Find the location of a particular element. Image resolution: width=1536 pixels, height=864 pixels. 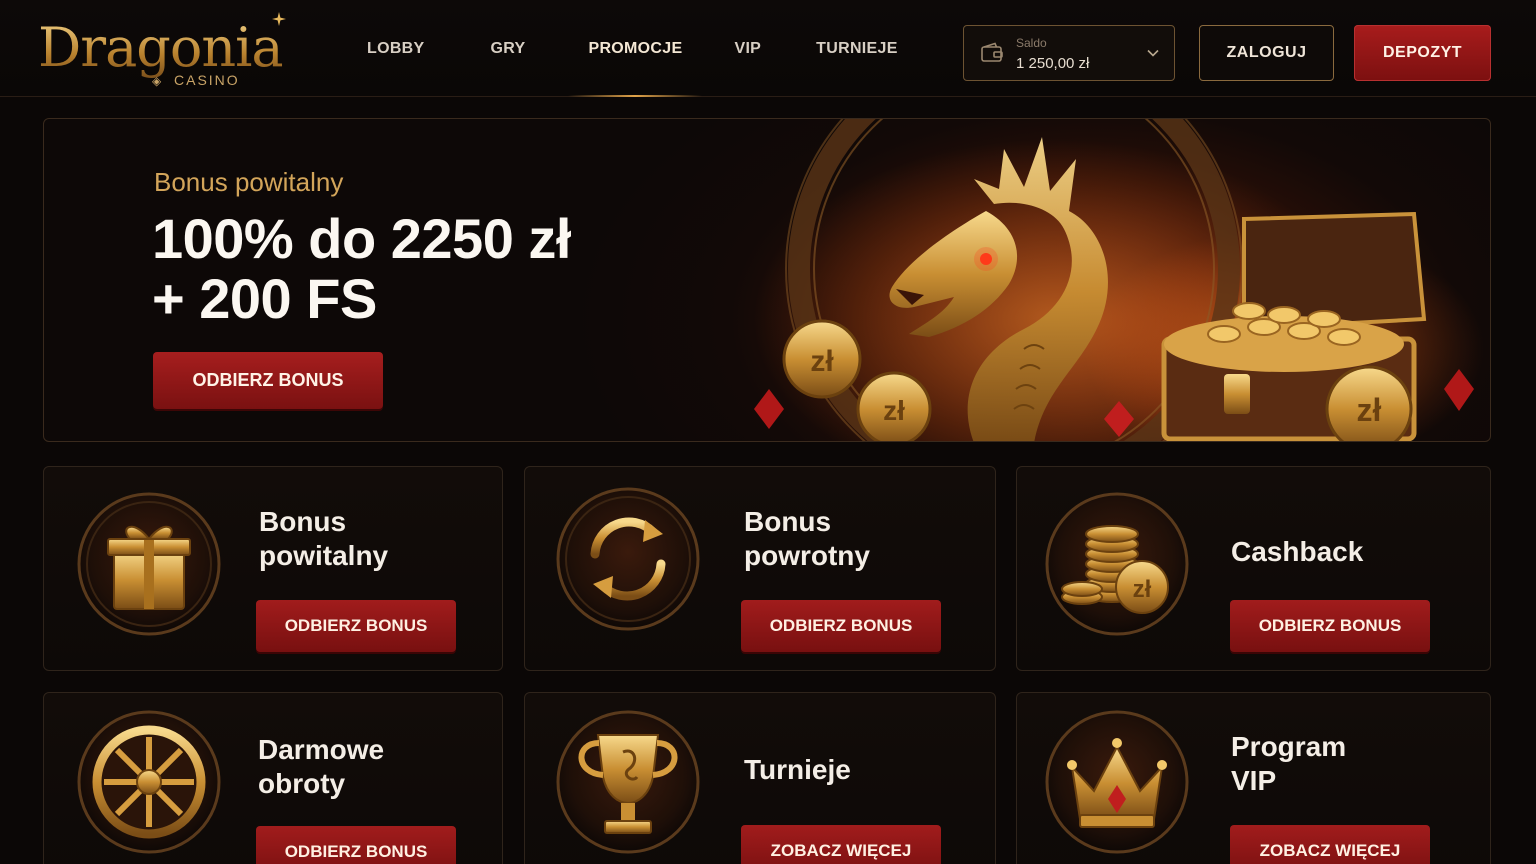

card-title-line1: Turnieje is located at coordinates (797, 769).